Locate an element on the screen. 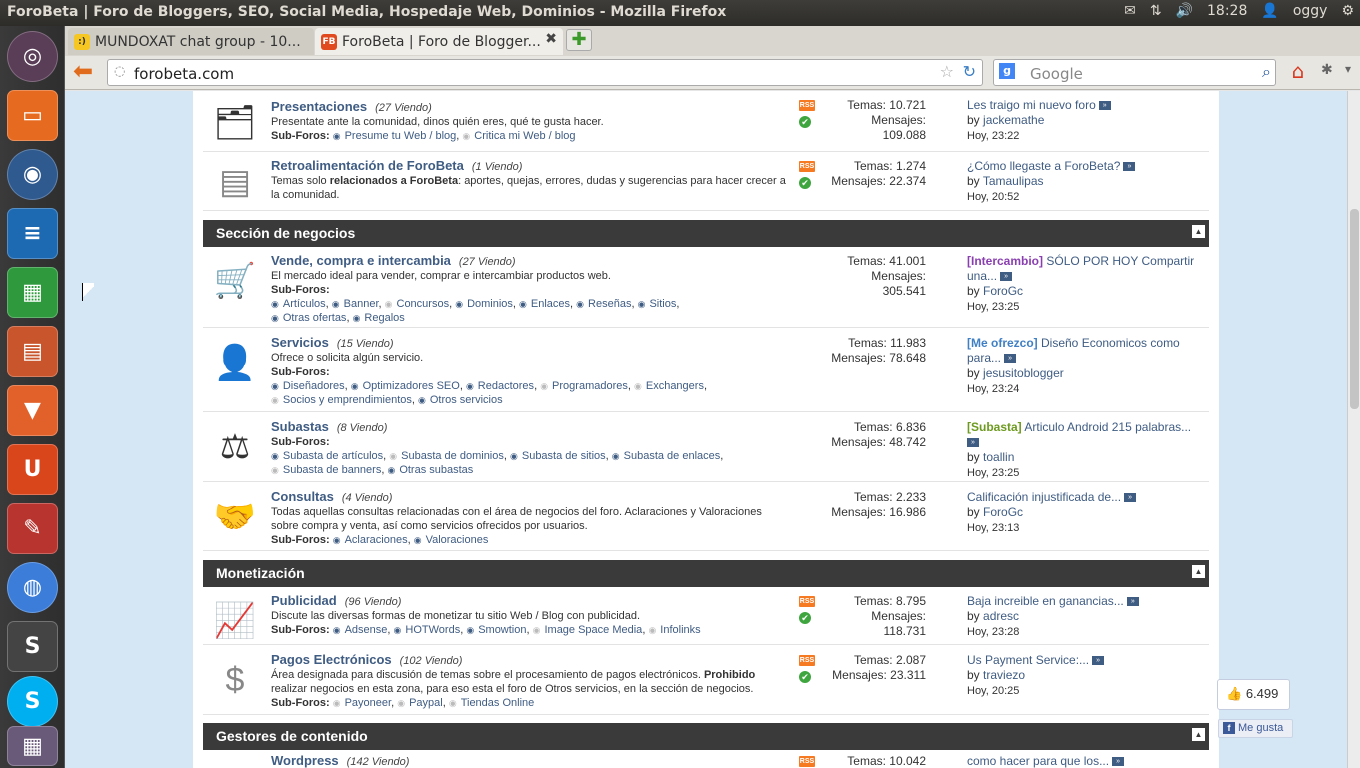 The image size is (1360, 768). last-post-link: Les traigo mi nuevo foro is located at coordinates (1031, 105).